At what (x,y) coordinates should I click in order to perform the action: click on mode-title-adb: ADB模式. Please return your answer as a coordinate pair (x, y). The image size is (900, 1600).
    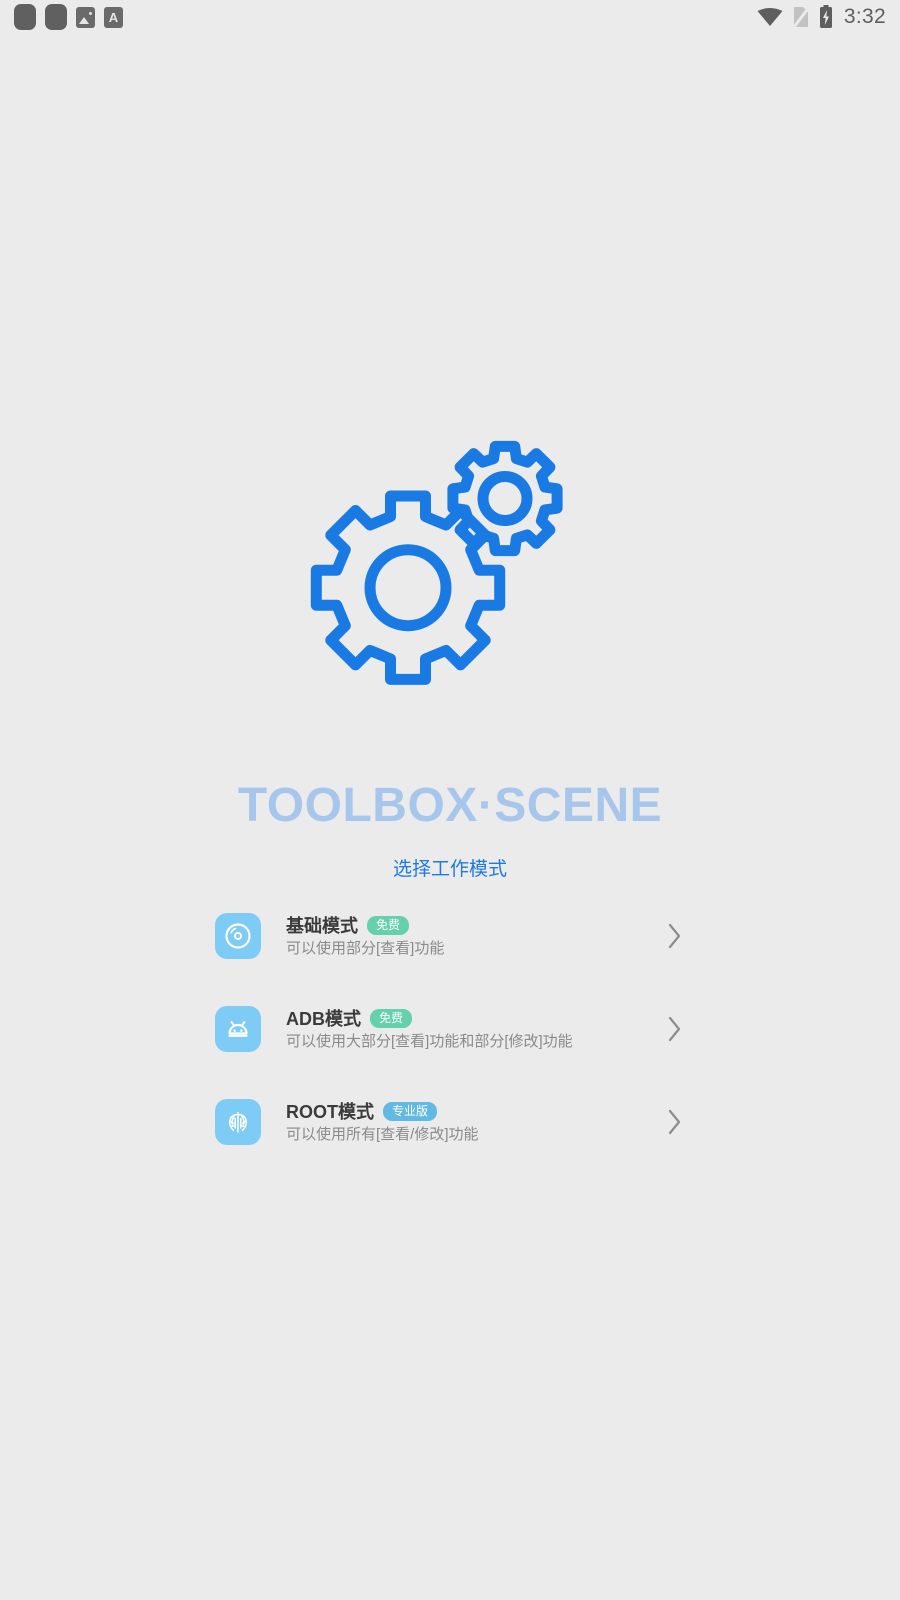
    Looking at the image, I should click on (323, 1018).